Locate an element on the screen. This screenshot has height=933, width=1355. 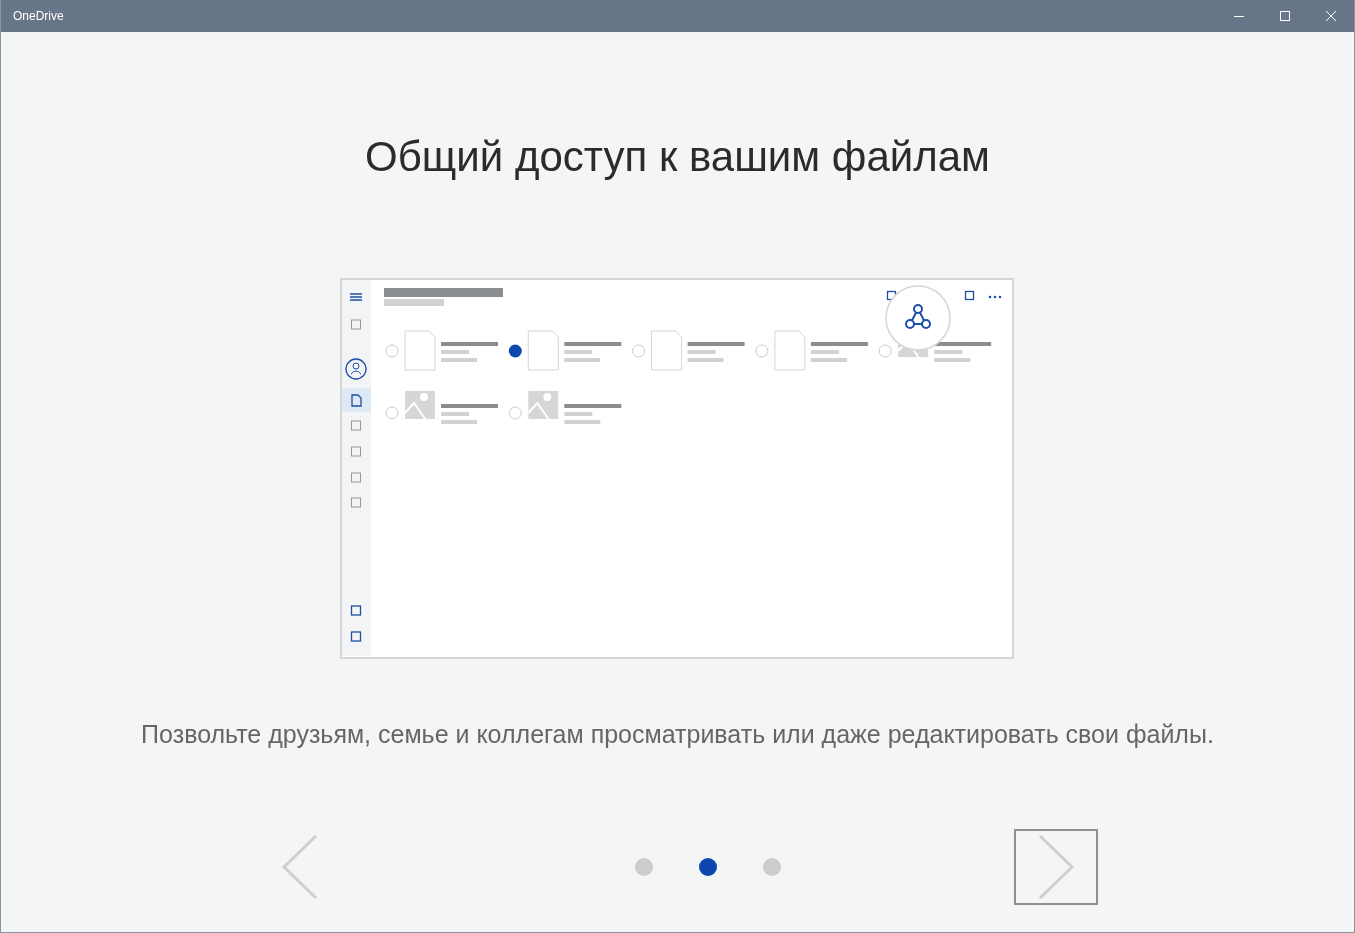
maximize-icon is located at coordinates (1285, 16).